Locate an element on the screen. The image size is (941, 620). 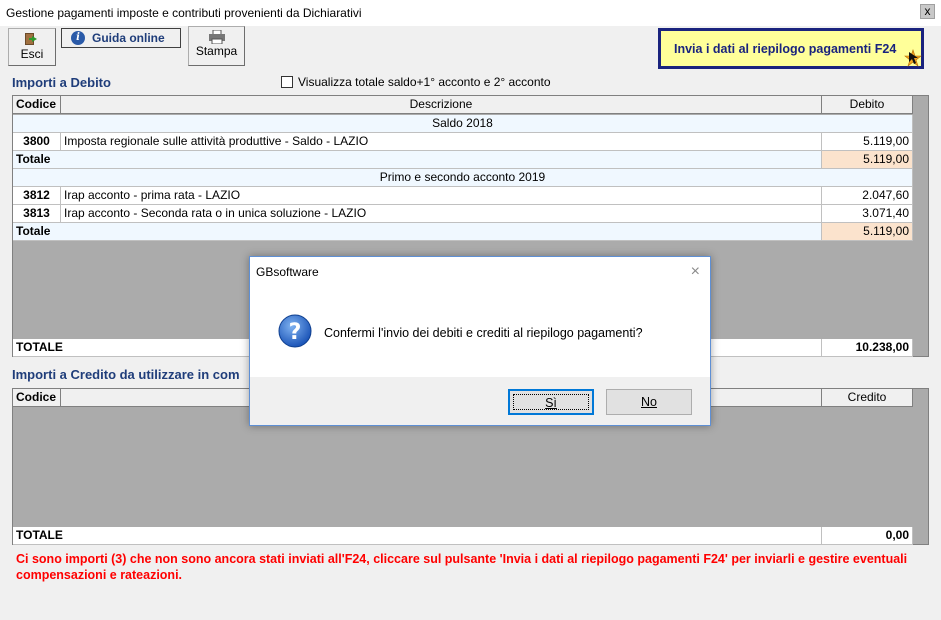
cell-importo: 2.047,60 is located at coordinates (867, 196).